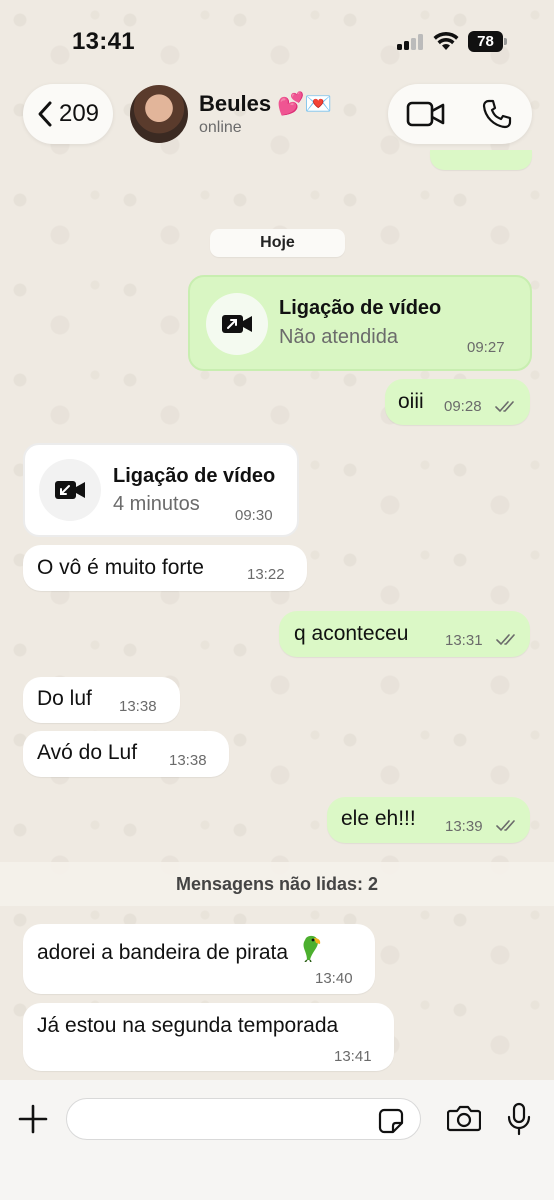 The height and width of the screenshot is (1200, 554). Describe the element at coordinates (334, 978) in the screenshot. I see `message-time: 13:40` at that location.